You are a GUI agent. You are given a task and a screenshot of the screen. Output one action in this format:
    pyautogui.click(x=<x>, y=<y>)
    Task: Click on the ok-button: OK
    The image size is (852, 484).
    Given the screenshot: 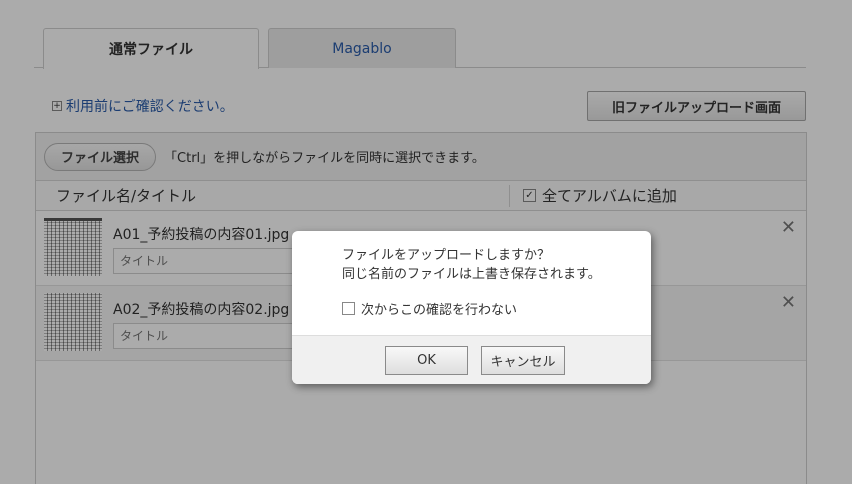 What is the action you would take?
    pyautogui.click(x=426, y=360)
    